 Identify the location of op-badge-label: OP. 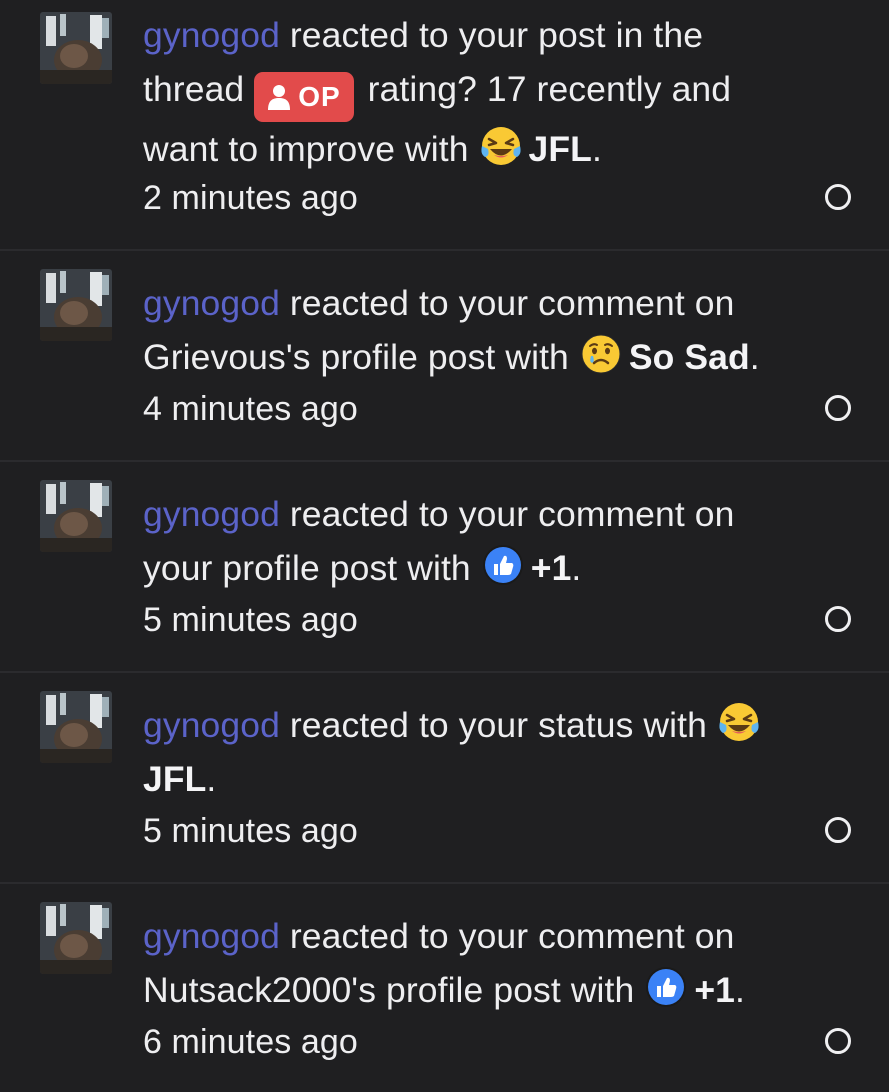
(319, 96).